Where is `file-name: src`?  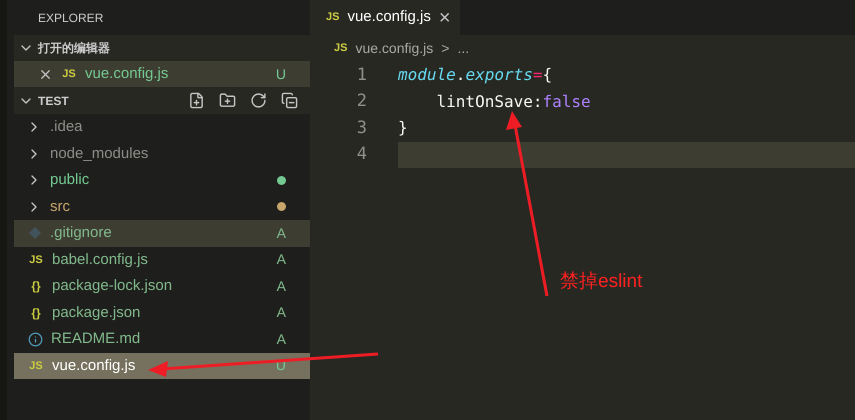 file-name: src is located at coordinates (60, 206).